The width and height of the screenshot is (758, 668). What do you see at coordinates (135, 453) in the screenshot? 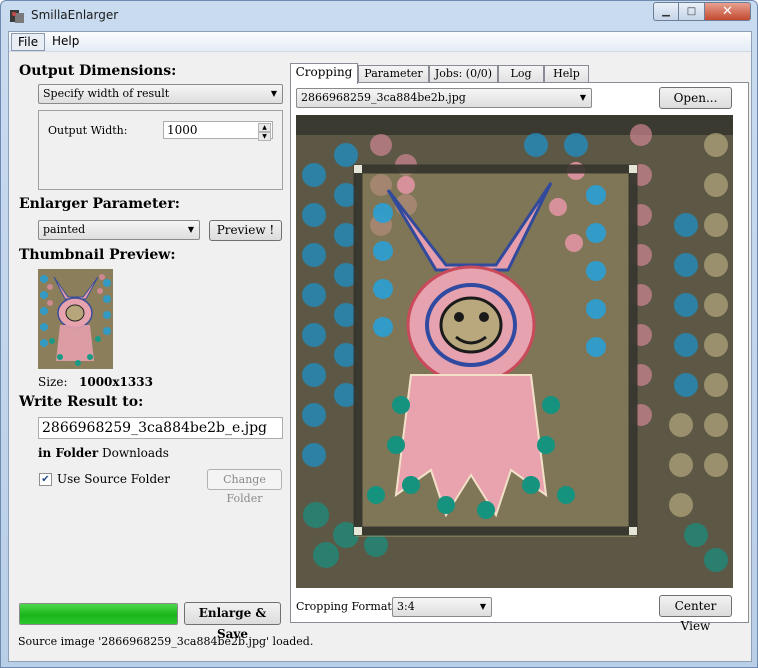
I see `folder-value: Downloads` at bounding box center [135, 453].